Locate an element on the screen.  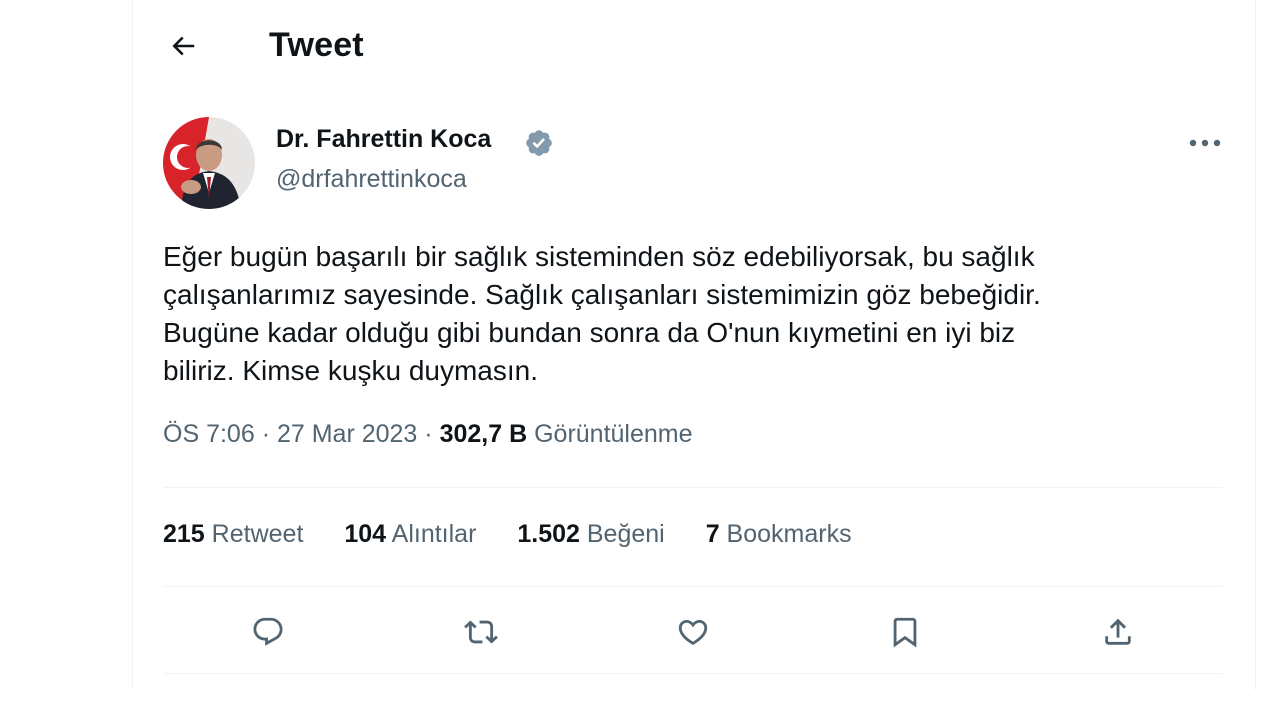
bookmark-button is located at coordinates (905, 632).